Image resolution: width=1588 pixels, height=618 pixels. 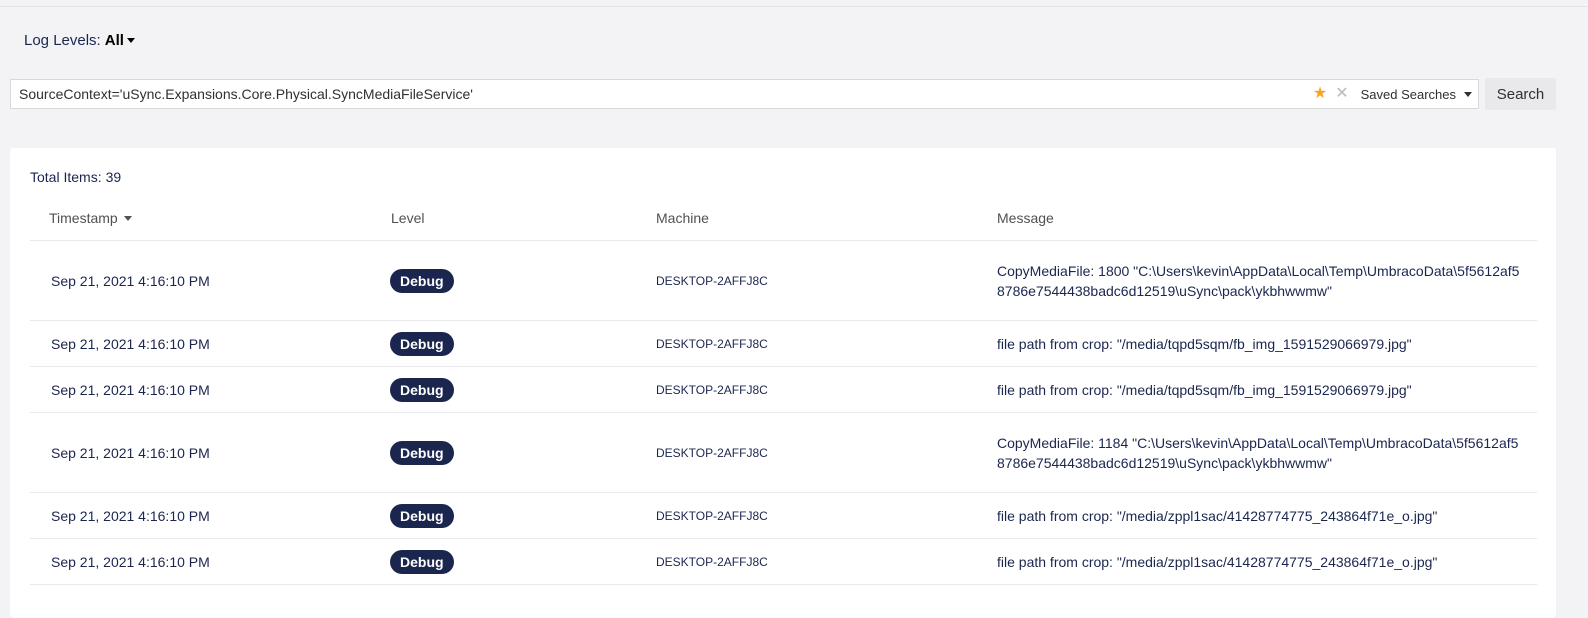 What do you see at coordinates (1341, 94) in the screenshot?
I see `close-icon: ✕` at bounding box center [1341, 94].